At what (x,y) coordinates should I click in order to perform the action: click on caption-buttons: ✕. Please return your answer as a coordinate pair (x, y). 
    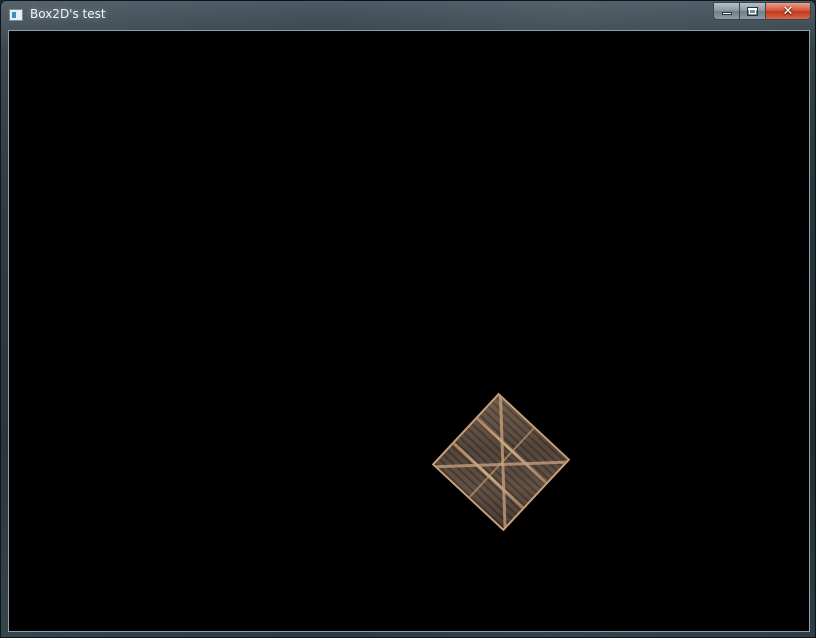
    Looking at the image, I should click on (762, 11).